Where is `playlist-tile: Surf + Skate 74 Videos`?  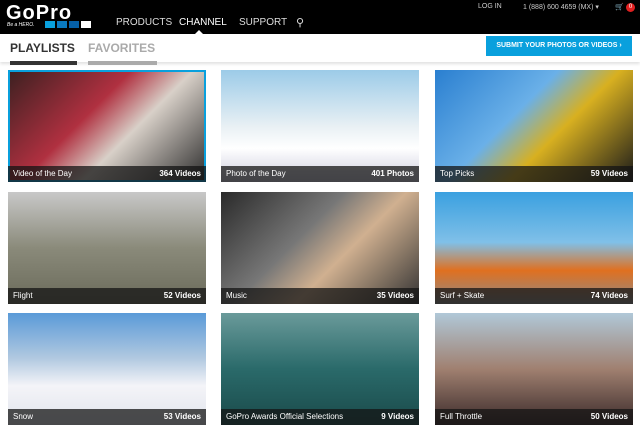
playlist-tile: Surf + Skate 74 Videos is located at coordinates (534, 248).